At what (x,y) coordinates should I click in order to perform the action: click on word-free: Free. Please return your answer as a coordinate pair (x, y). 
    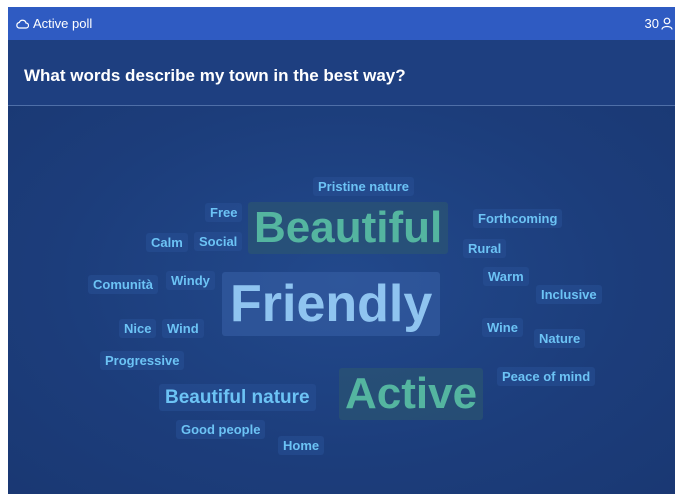
    Looking at the image, I should click on (224, 212).